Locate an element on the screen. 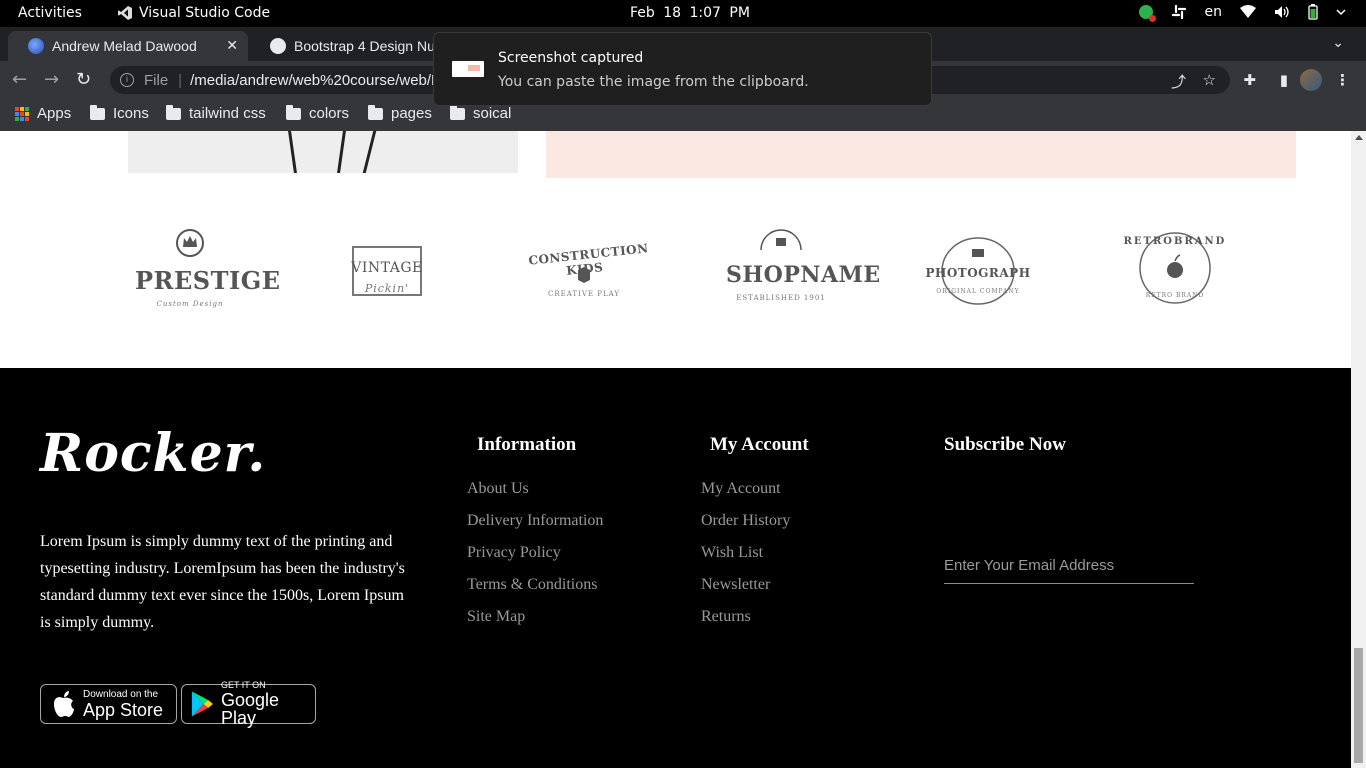  vscode-icon is located at coordinates (125, 13).